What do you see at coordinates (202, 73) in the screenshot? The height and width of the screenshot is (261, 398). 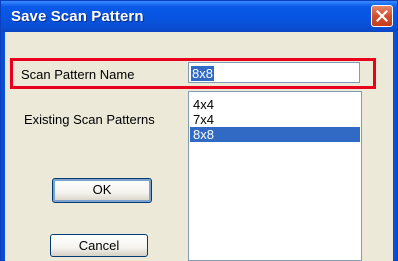 I see `scan-pattern-name-value: 8x8` at bounding box center [202, 73].